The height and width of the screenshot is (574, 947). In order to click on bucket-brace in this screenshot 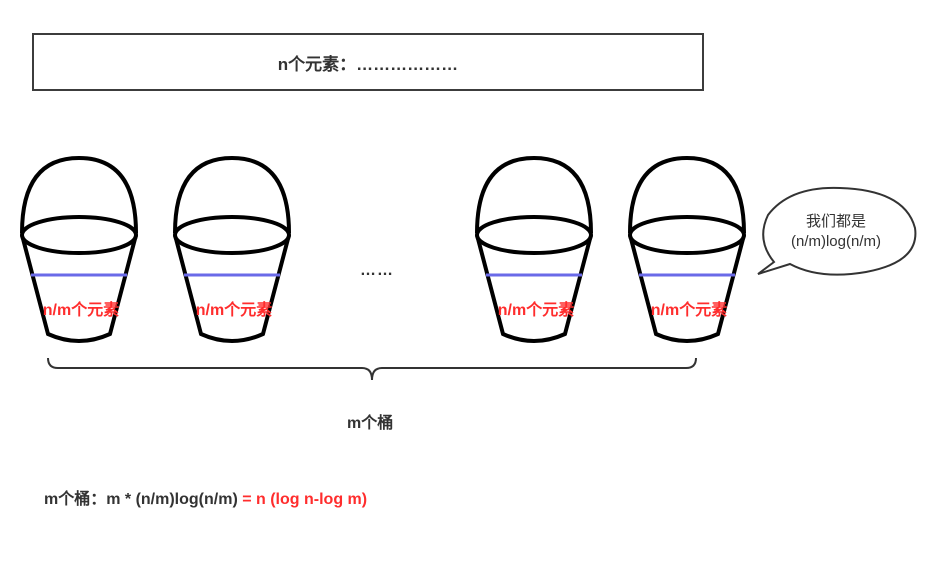, I will do `click(372, 369)`.